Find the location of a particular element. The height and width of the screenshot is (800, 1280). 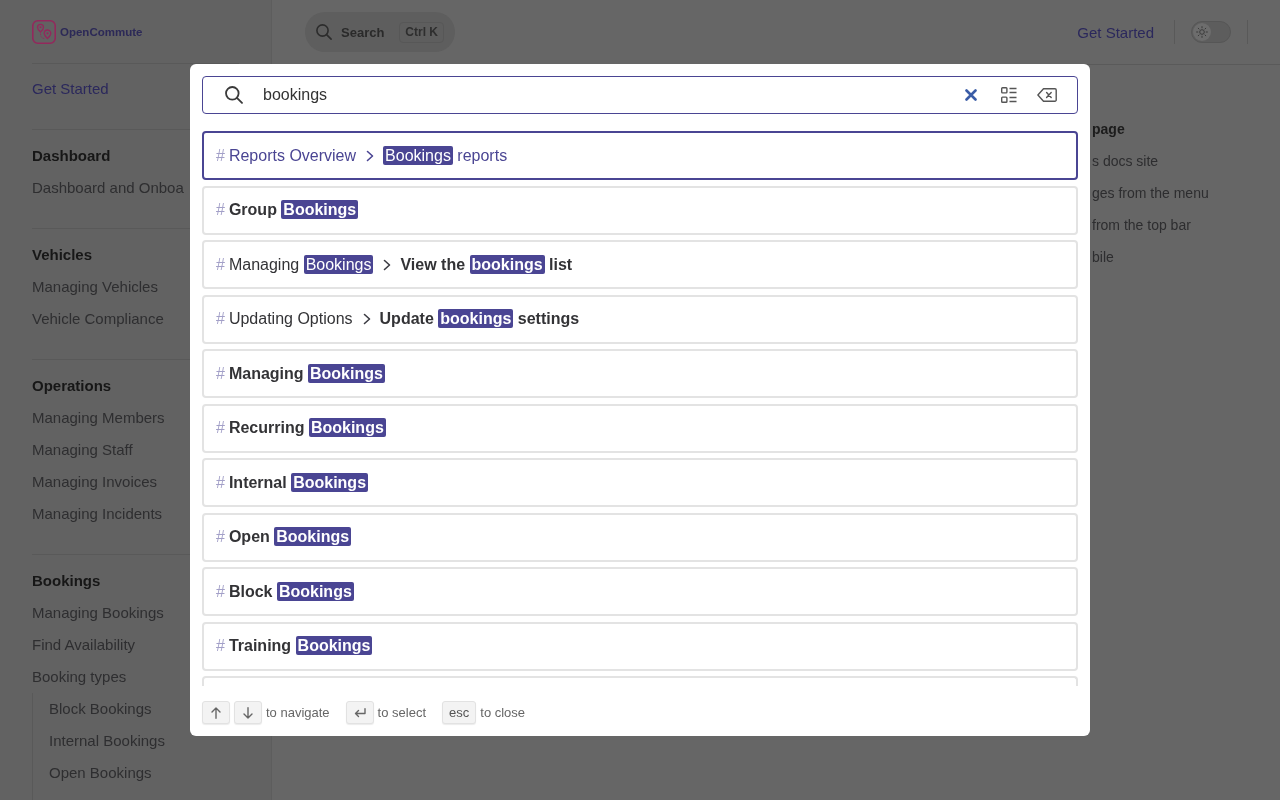

result-parent: Managing Bookings is located at coordinates (301, 264).